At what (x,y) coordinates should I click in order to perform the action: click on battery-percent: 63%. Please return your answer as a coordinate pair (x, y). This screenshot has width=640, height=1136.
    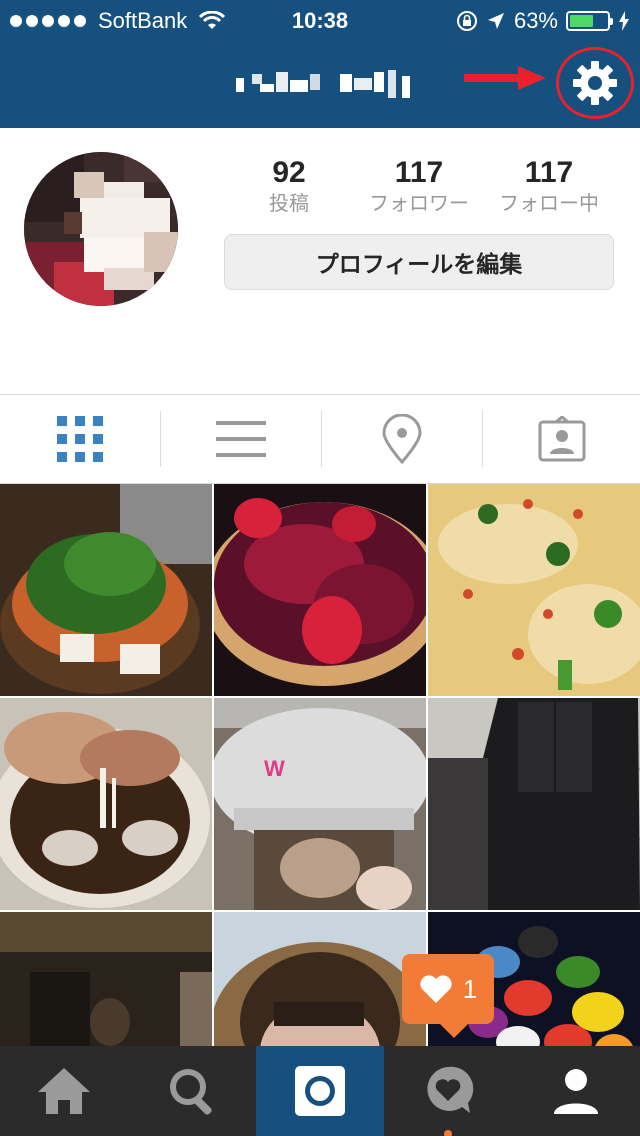
    Looking at the image, I should click on (535, 20).